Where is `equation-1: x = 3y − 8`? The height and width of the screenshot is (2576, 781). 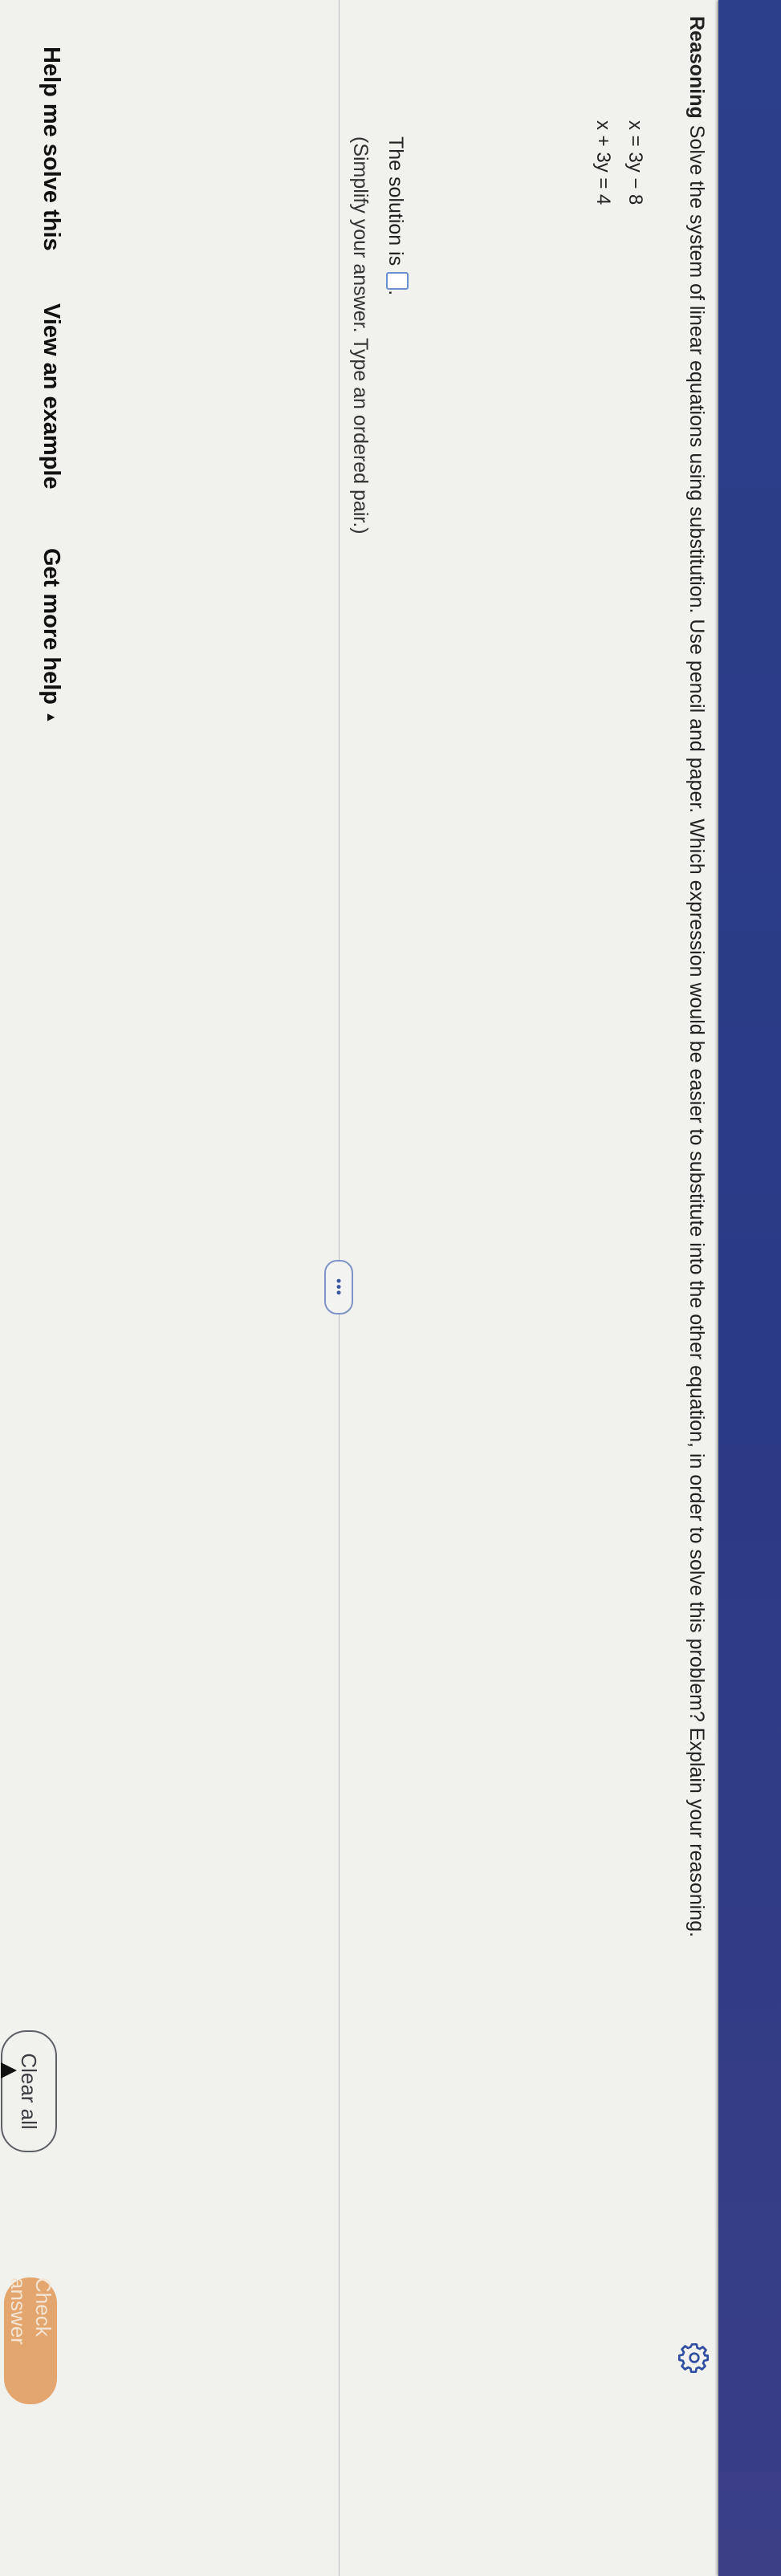
equation-1: x = 3y − 8 is located at coordinates (635, 163).